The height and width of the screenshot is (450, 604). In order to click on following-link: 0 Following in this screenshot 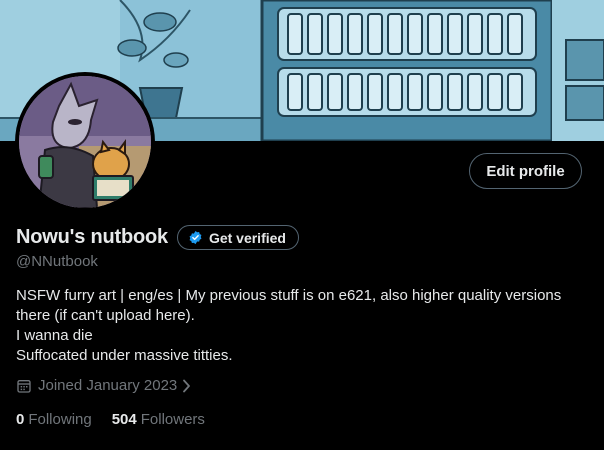, I will do `click(54, 419)`.